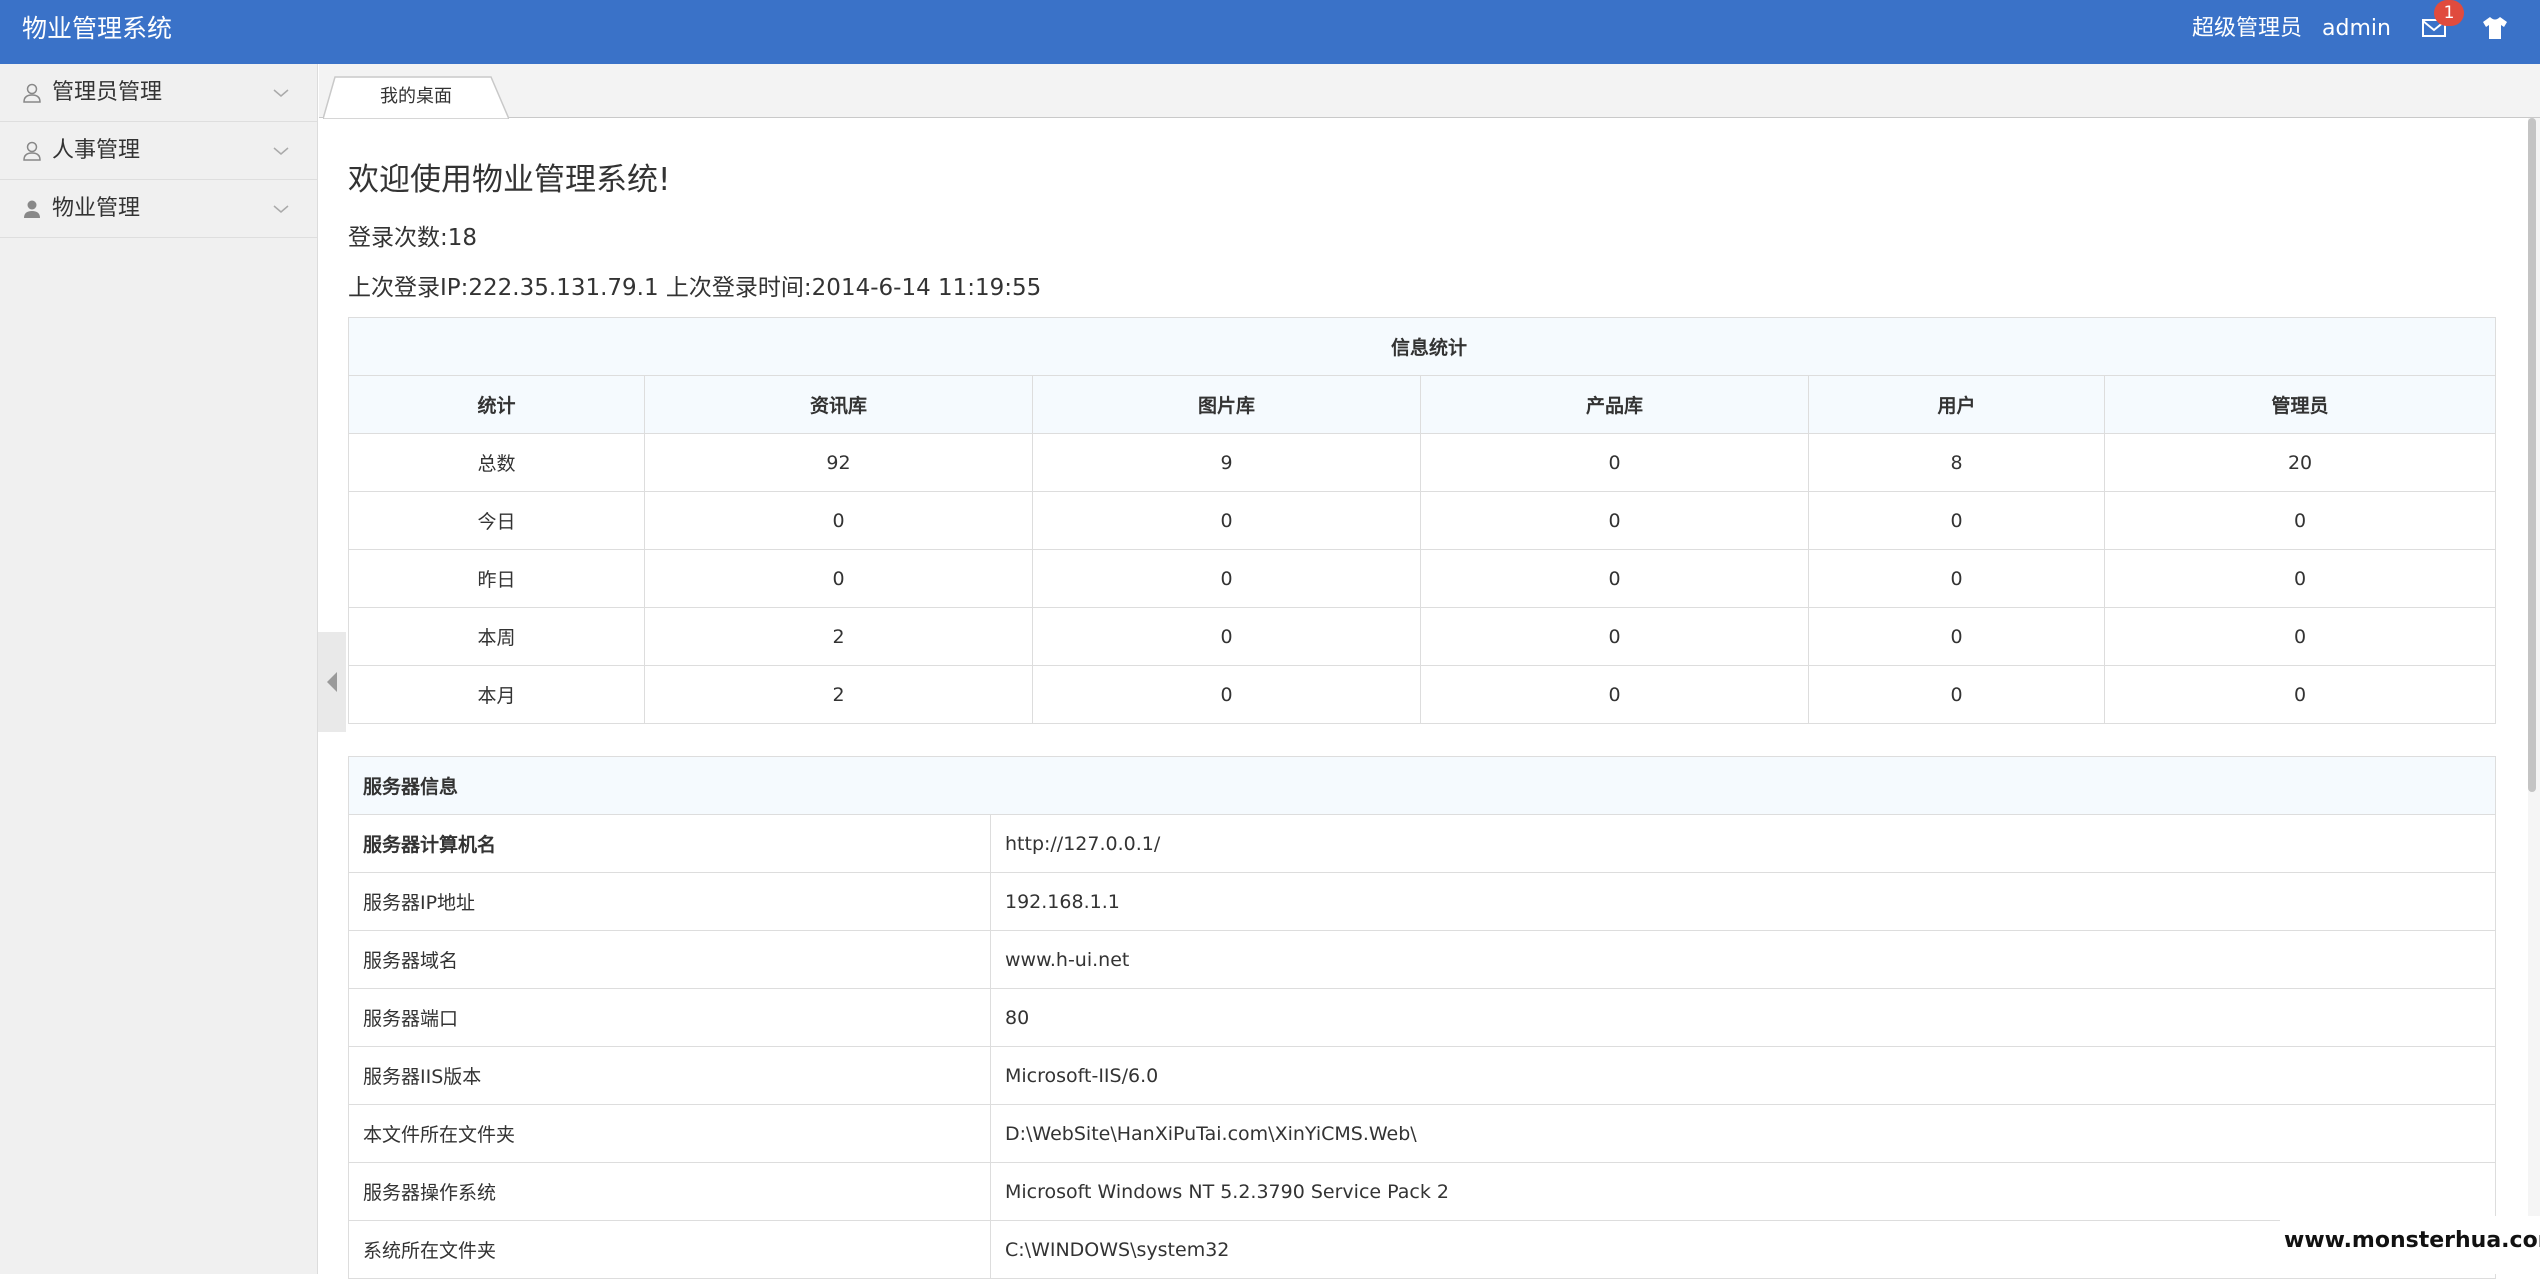 The image size is (2540, 1279). I want to click on table-row: 服务器IIS版本 Microsoft-IIS/6.0, so click(1422, 1075).